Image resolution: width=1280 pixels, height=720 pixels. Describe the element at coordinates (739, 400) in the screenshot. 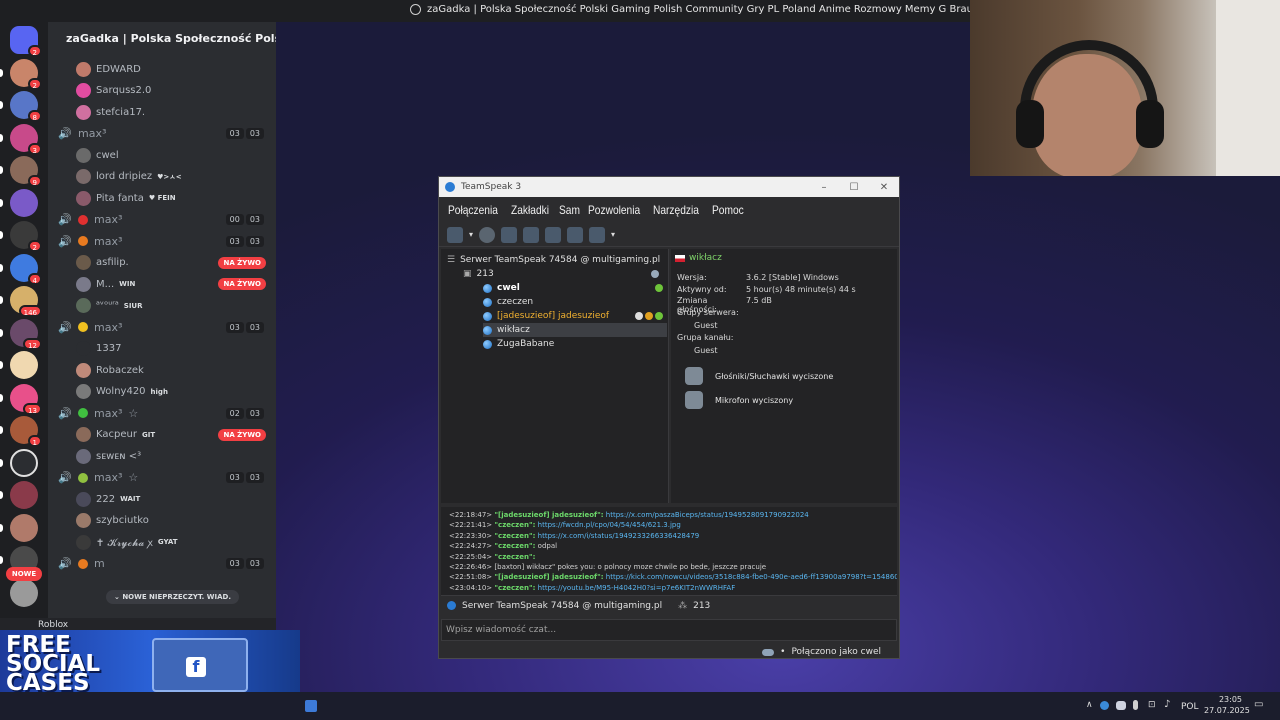

I see `mic-muted-status: Mikrofon wyciszony` at that location.